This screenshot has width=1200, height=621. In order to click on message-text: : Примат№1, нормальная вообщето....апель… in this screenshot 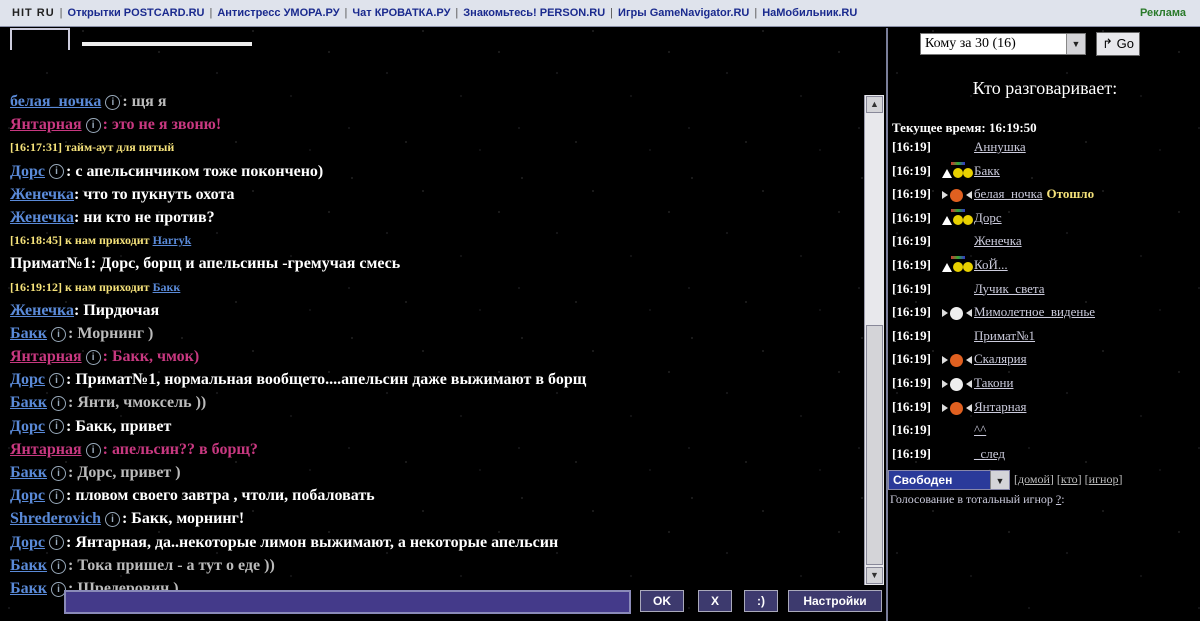, I will do `click(326, 380)`.